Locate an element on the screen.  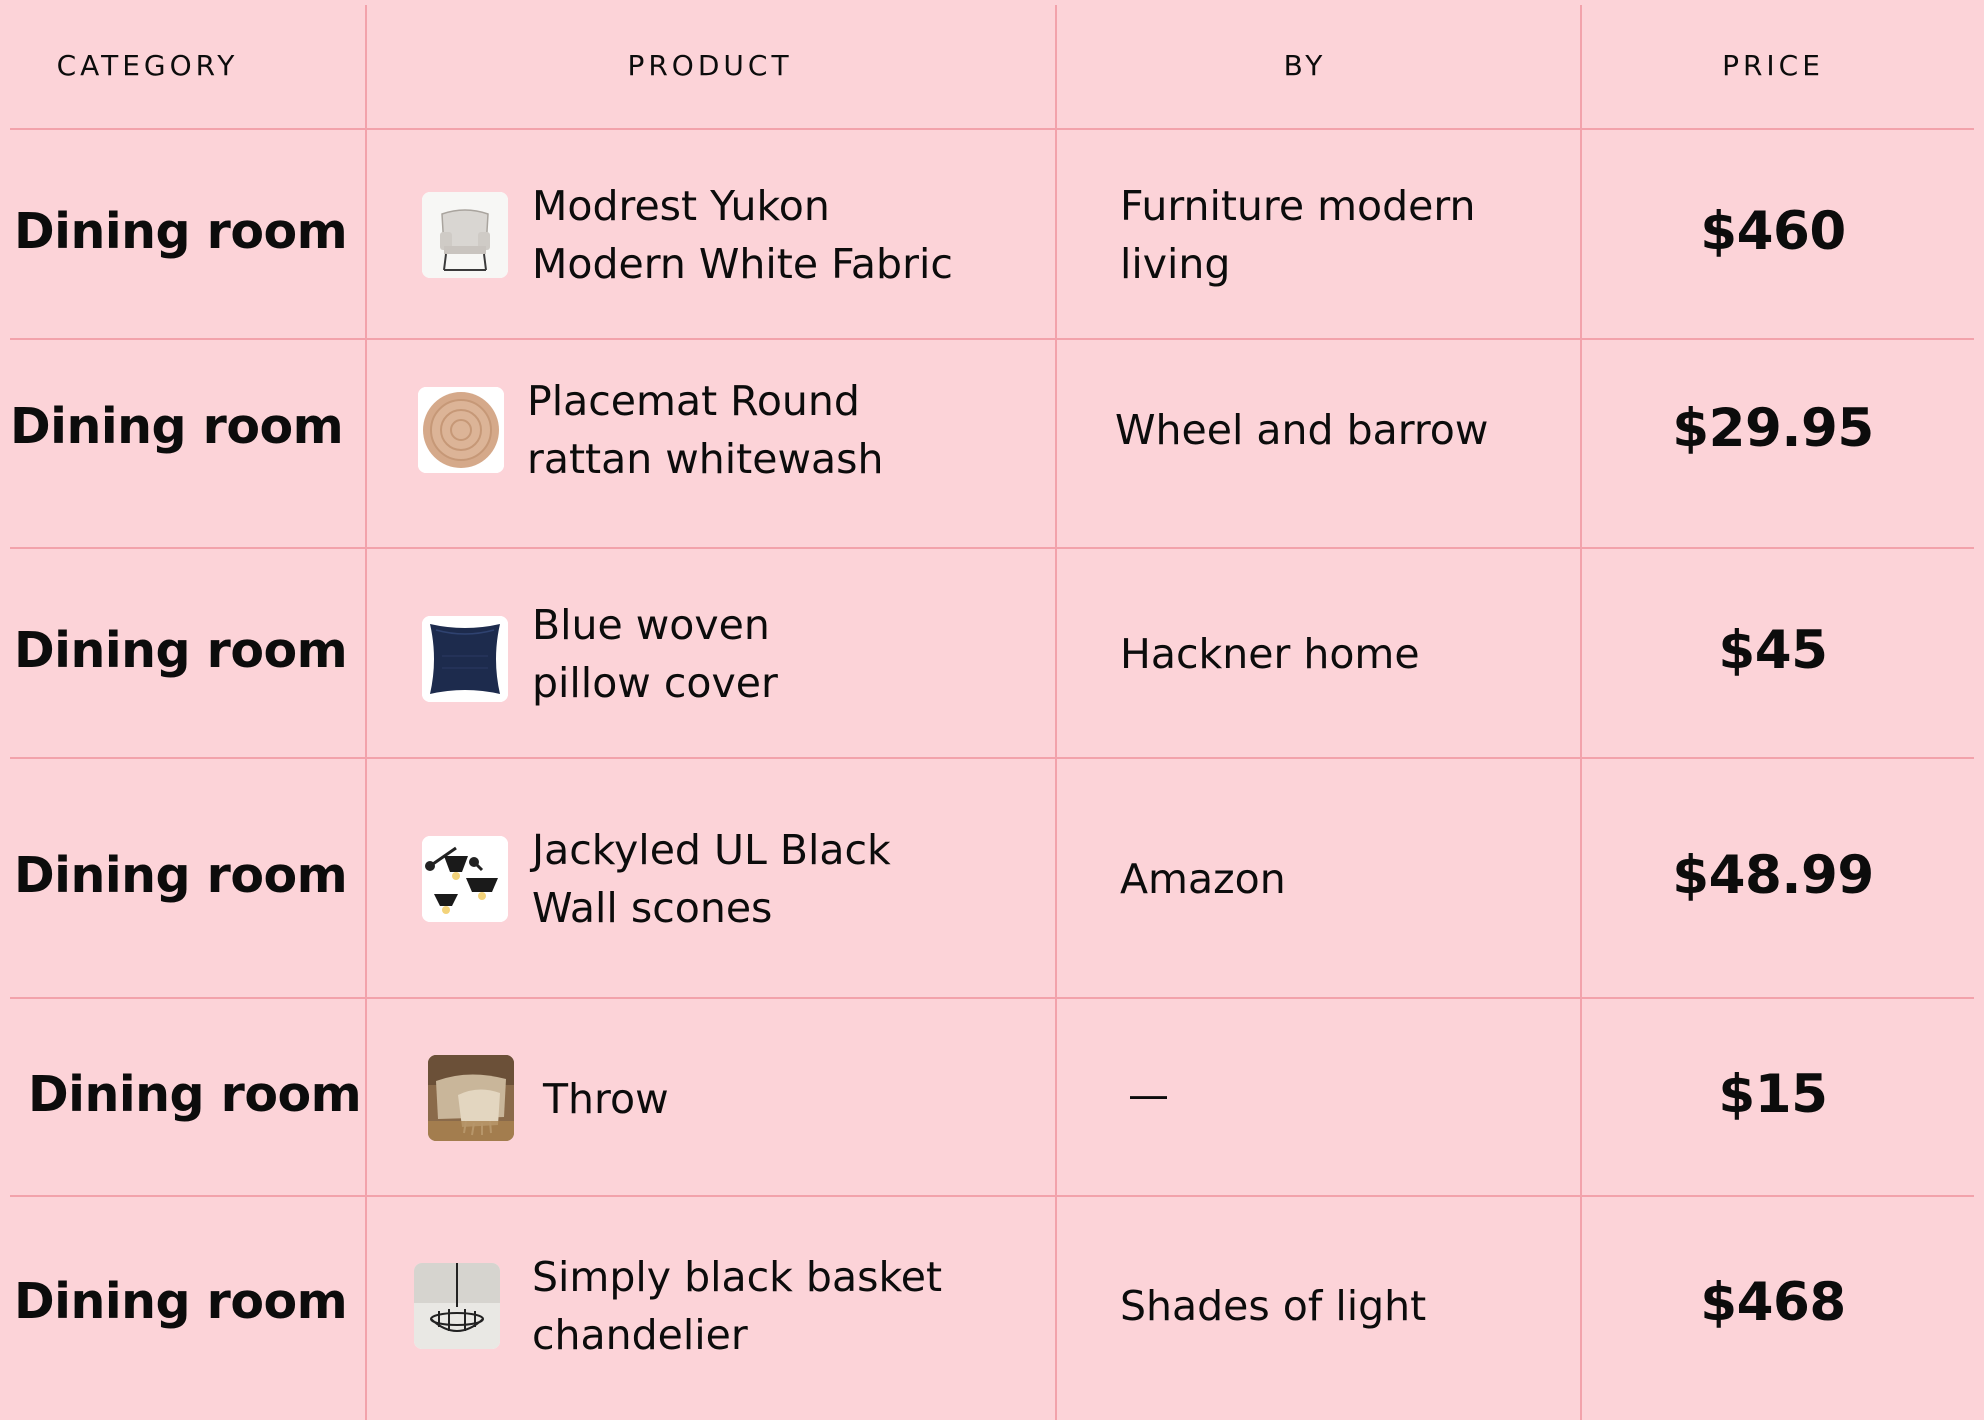
chandelier-icon is located at coordinates (457, 1306).